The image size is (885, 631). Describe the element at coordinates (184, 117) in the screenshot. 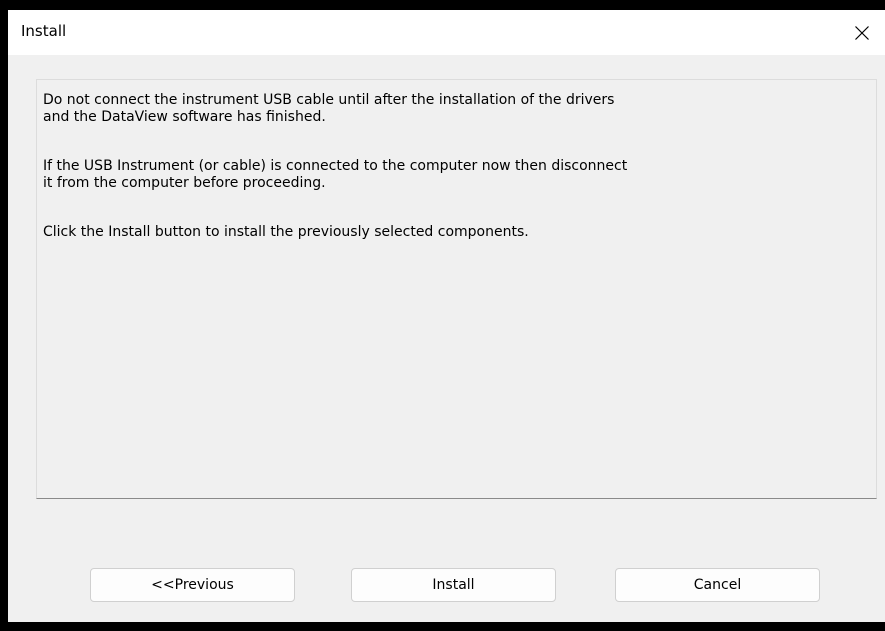

I see `usb-warning-line-2: and the DataView software has finished.` at that location.